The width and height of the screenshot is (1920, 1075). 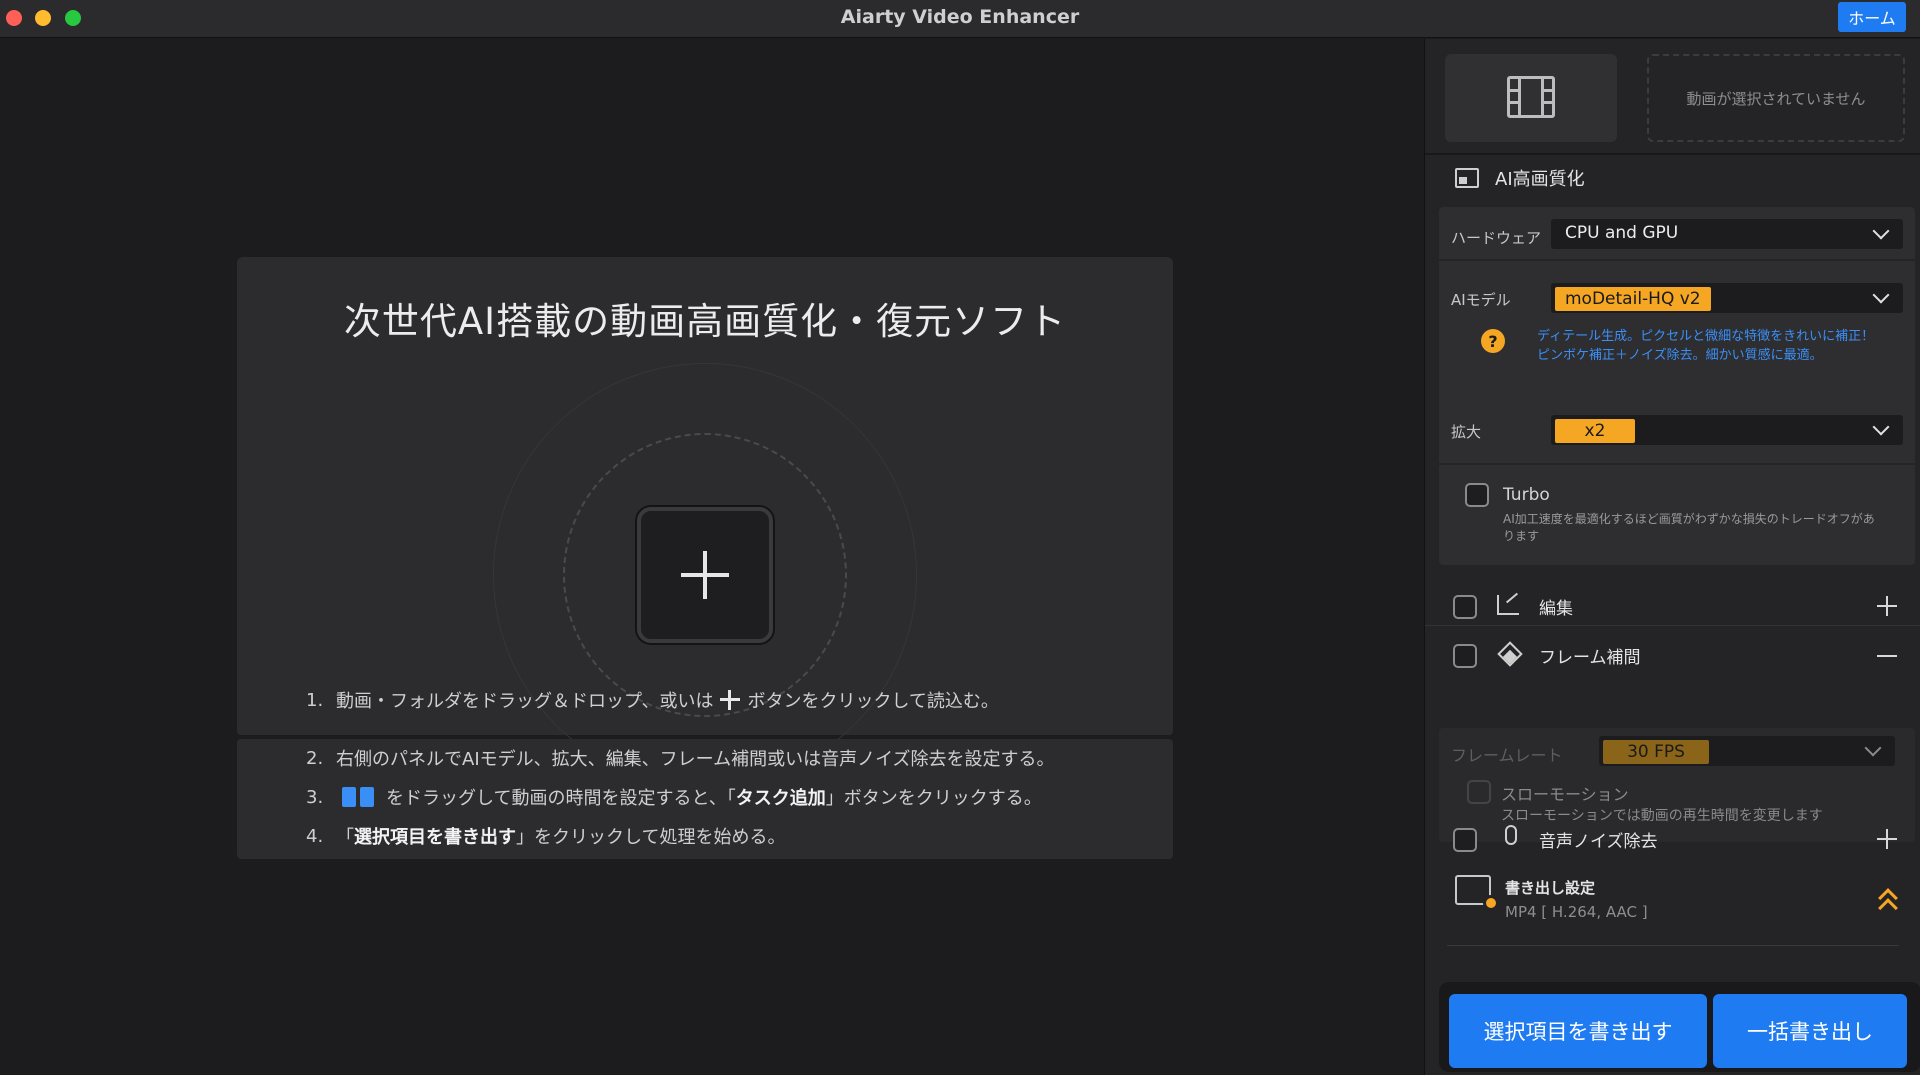 I want to click on slow-motion-checkbox, so click(x=1479, y=792).